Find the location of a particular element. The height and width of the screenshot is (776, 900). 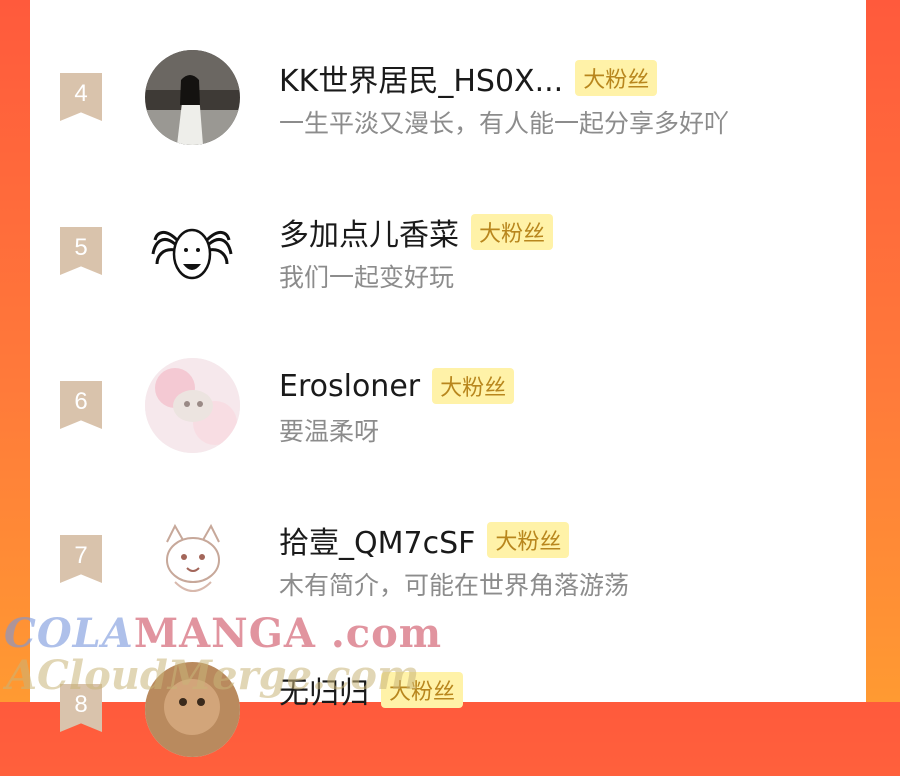

list-item: 4 KK世界居民_HS0X... 大粉丝 一生平淡又漫长，有人能一起分享多好吖 is located at coordinates (448, 100).